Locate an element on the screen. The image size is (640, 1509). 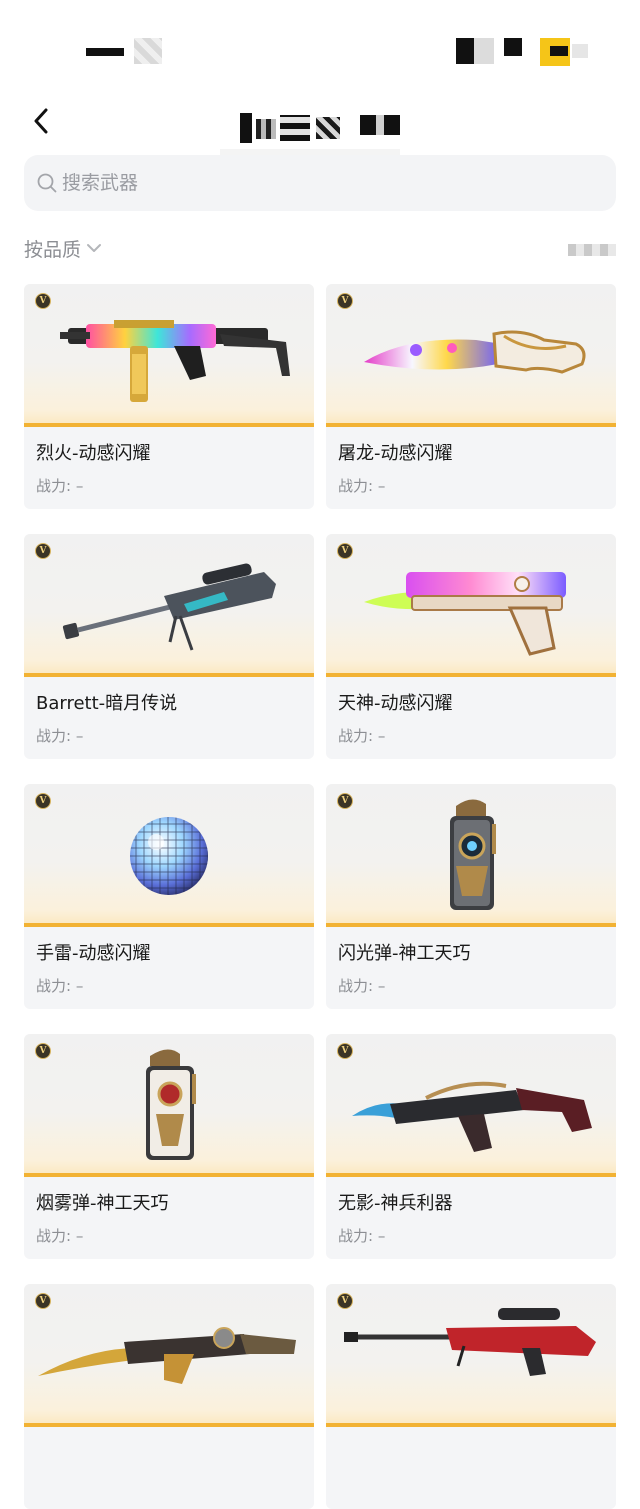
weapon-name: 烟雾弹-神工天巧 is located at coordinates (102, 1203).